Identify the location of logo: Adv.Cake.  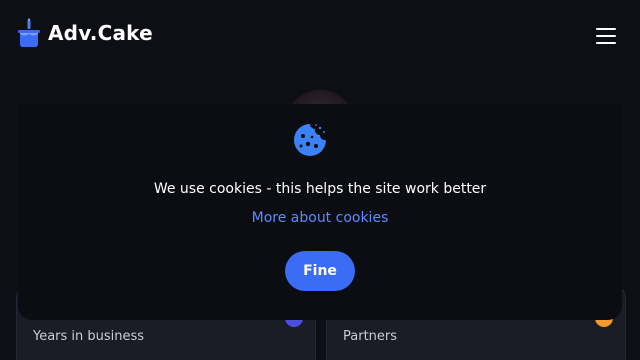
(85, 33).